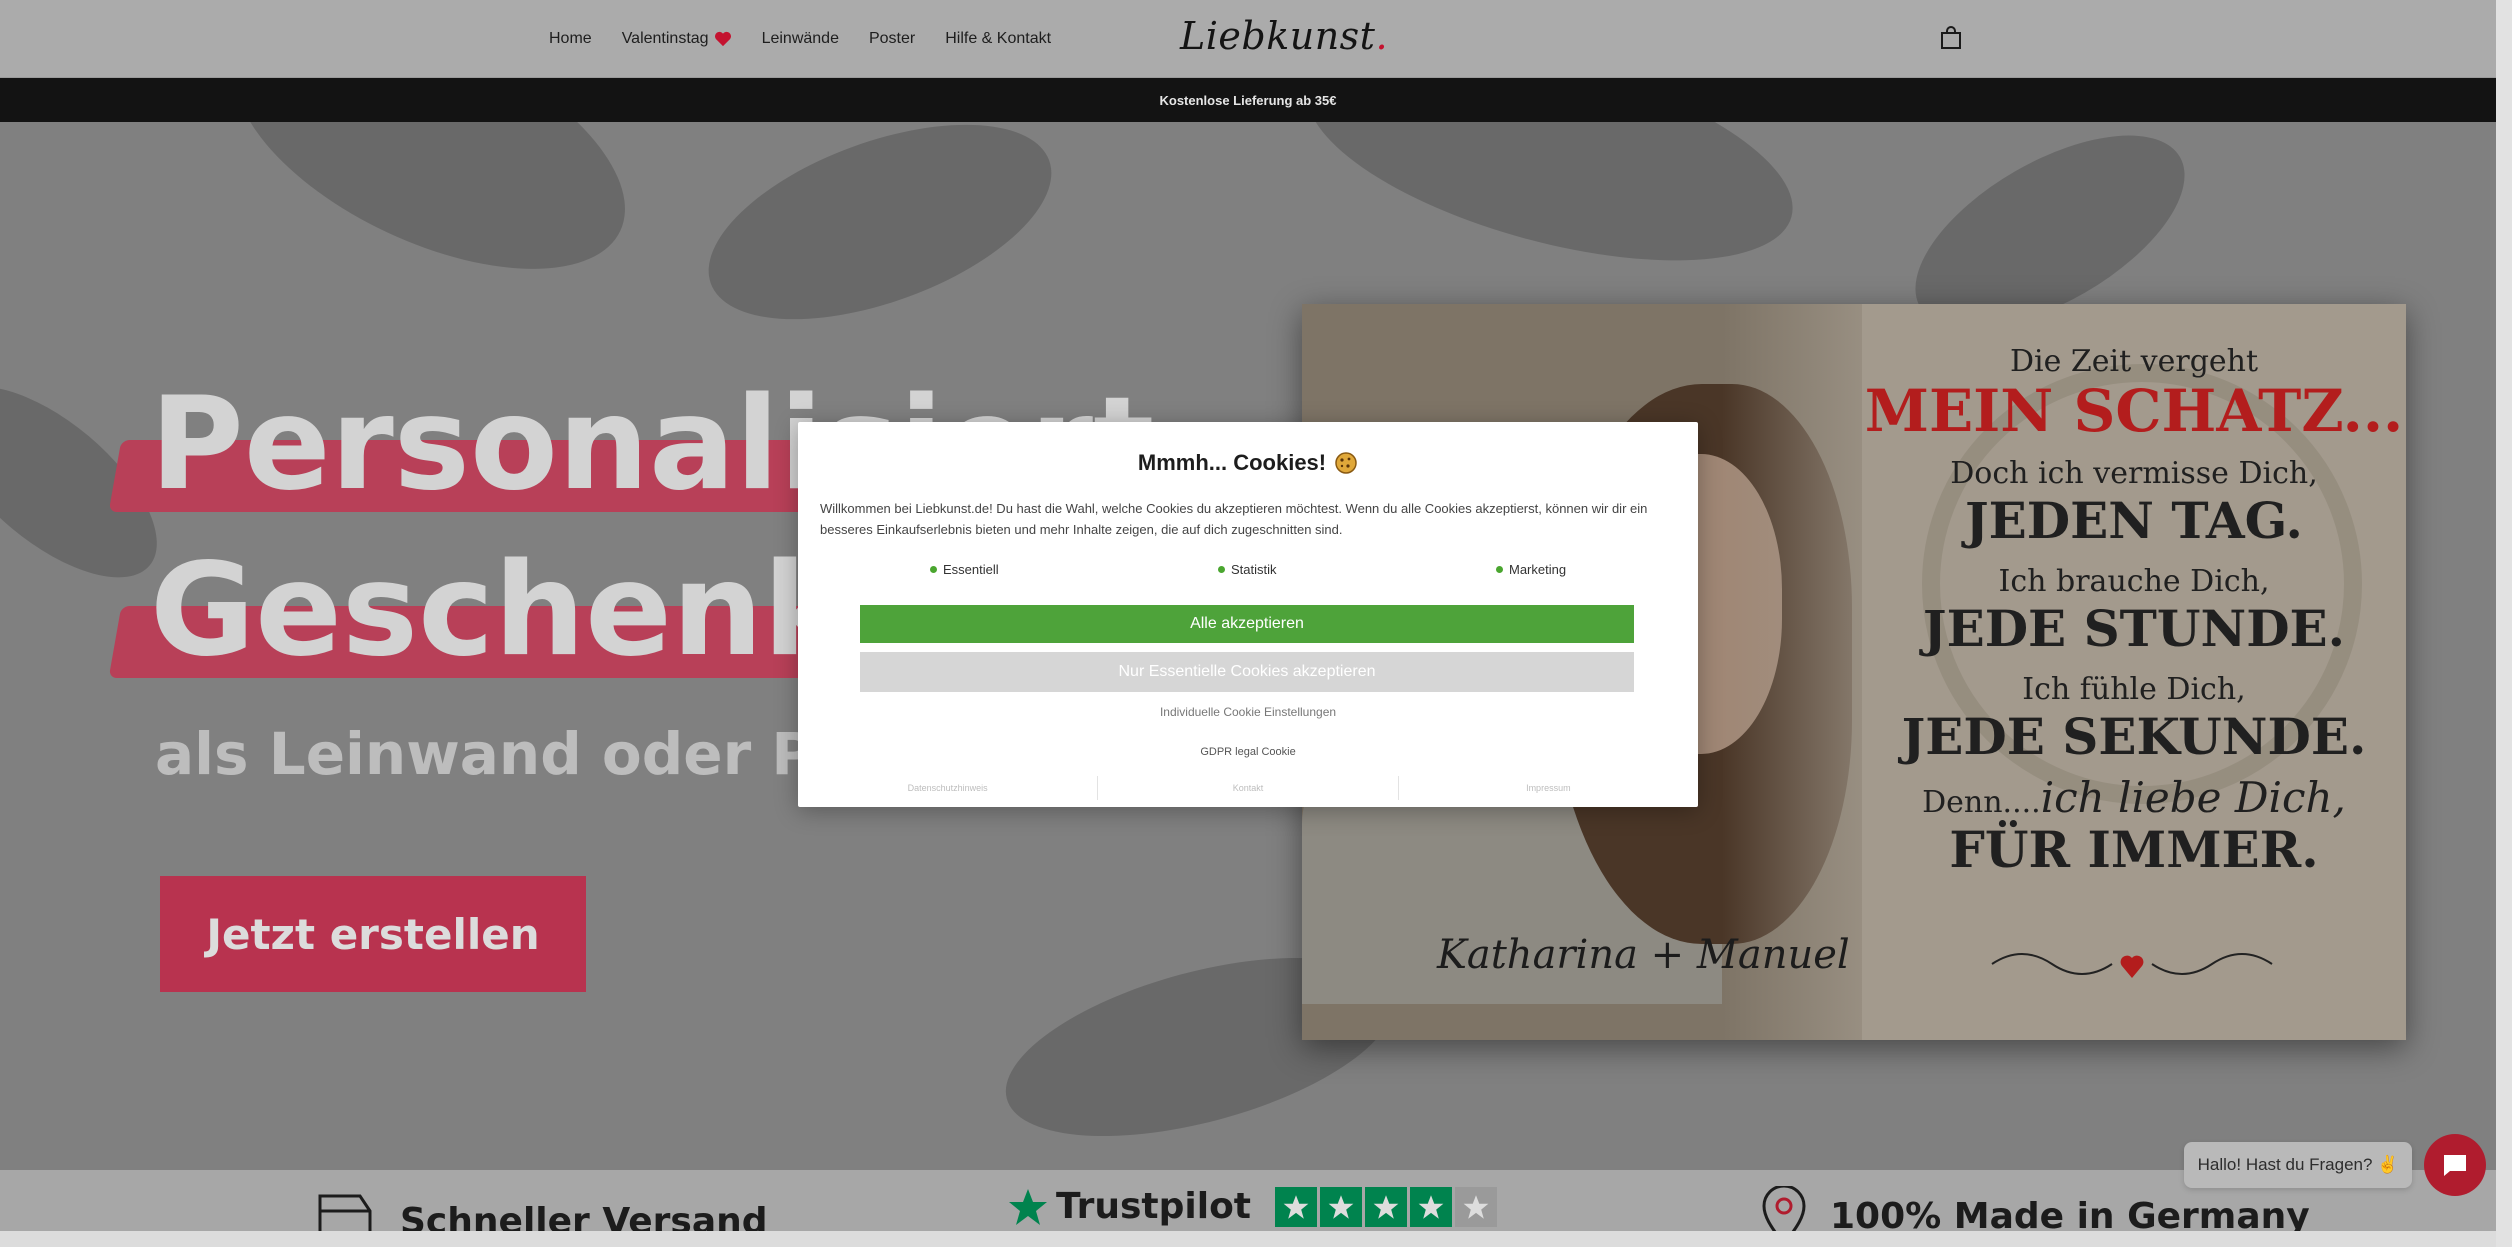 The width and height of the screenshot is (2512, 1247). What do you see at coordinates (971, 569) in the screenshot?
I see `category-label: Essentiell` at bounding box center [971, 569].